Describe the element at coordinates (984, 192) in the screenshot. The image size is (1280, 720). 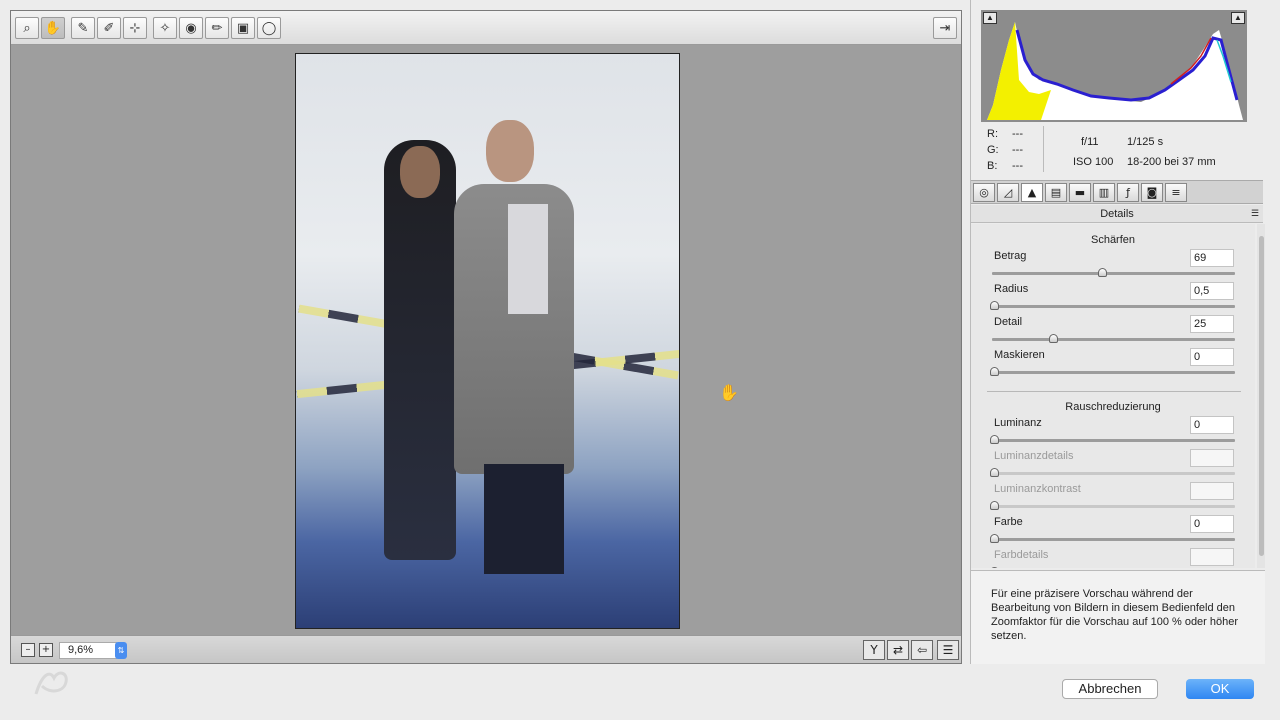
I see `tab-basic-icon: ◎` at that location.